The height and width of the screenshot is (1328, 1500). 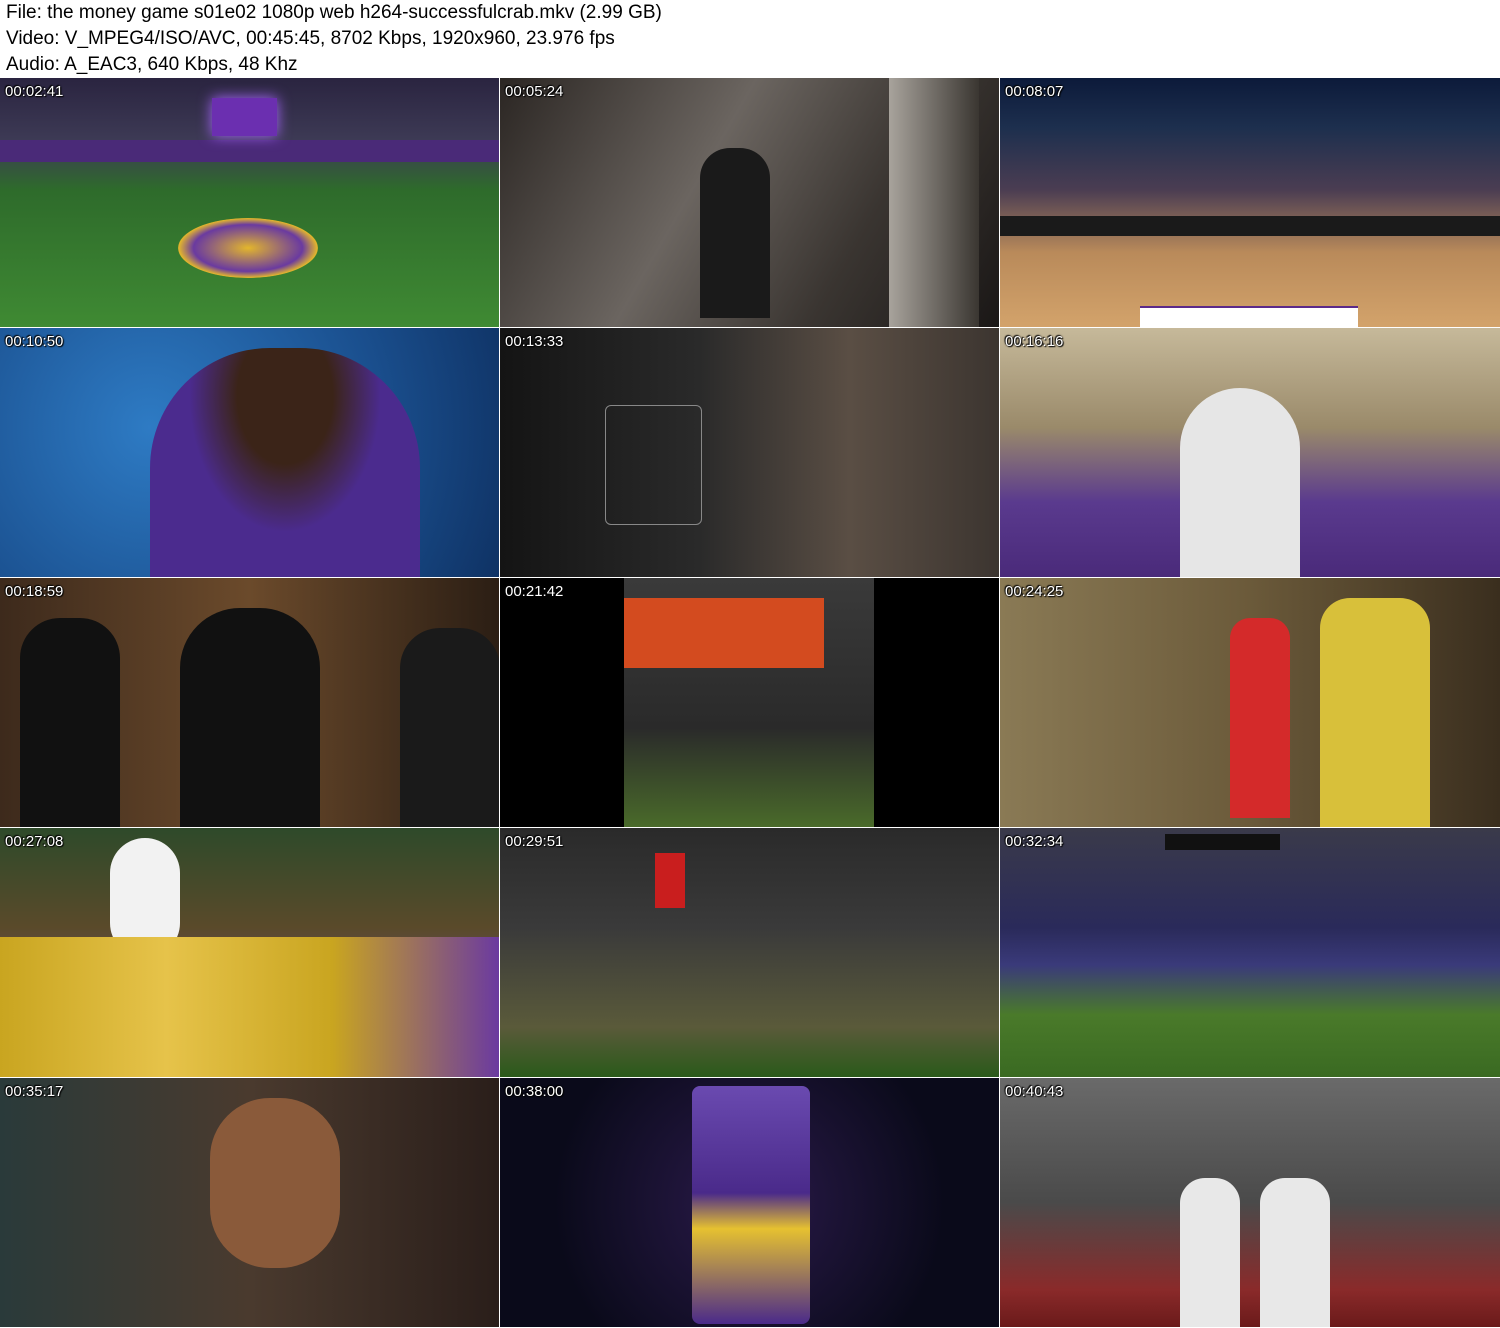 I want to click on thumbnail-frame: 00:02:41, so click(x=250, y=203).